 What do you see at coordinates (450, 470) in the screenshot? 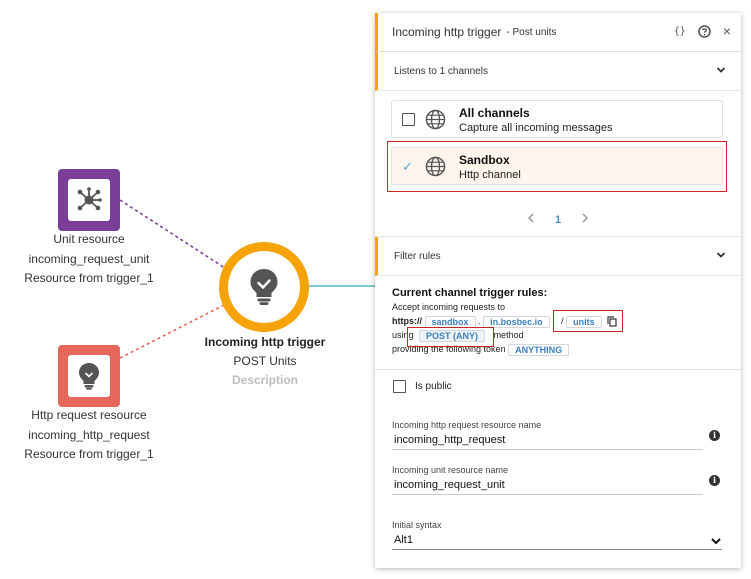
I see `field-label: Incoming unit resource name` at bounding box center [450, 470].